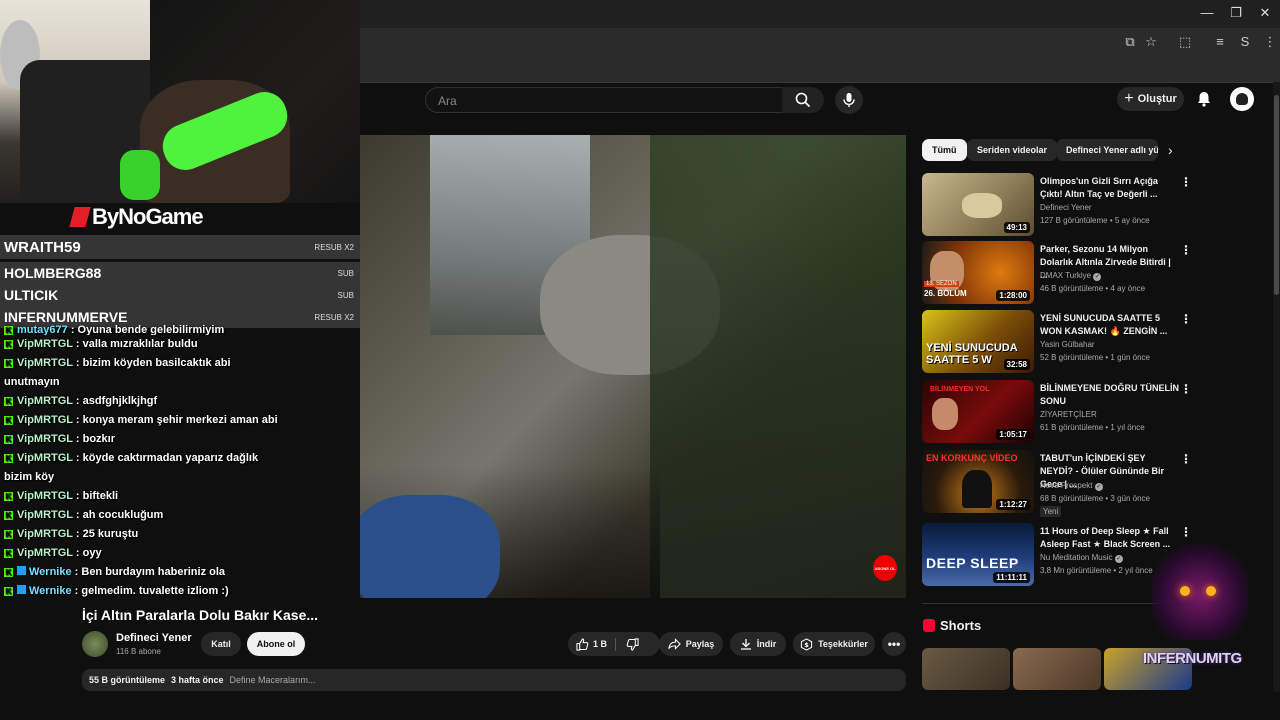 This screenshot has width=1280, height=720. What do you see at coordinates (1012, 150) in the screenshot?
I see `chip-series: Seriden videolar` at bounding box center [1012, 150].